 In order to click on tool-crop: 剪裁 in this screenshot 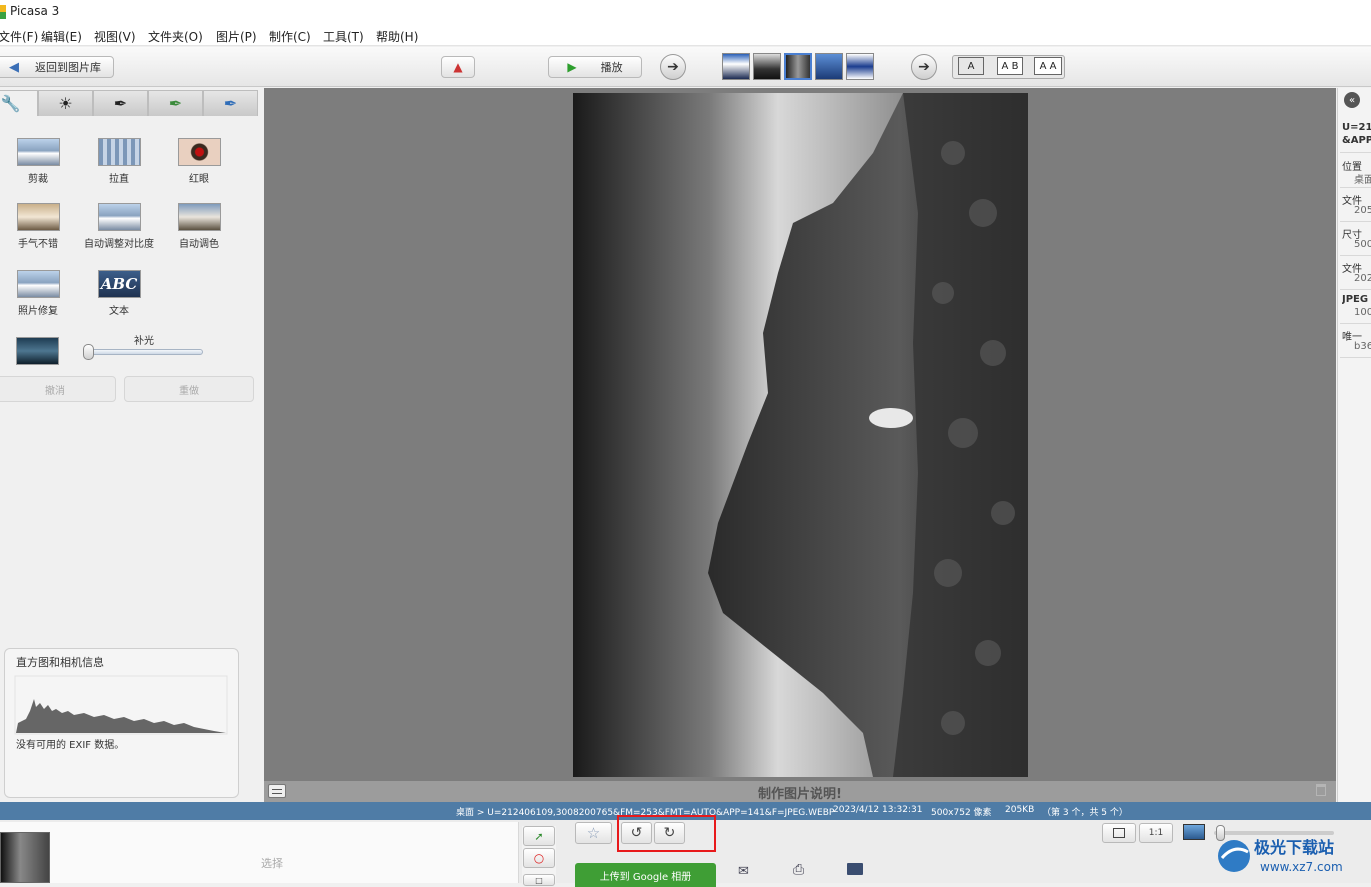, I will do `click(39, 161)`.